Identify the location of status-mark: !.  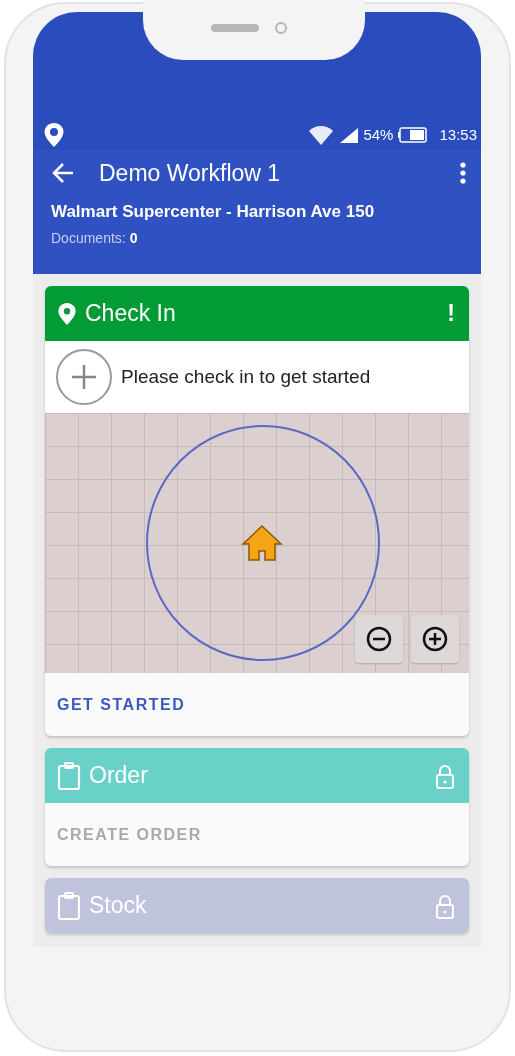
(451, 313).